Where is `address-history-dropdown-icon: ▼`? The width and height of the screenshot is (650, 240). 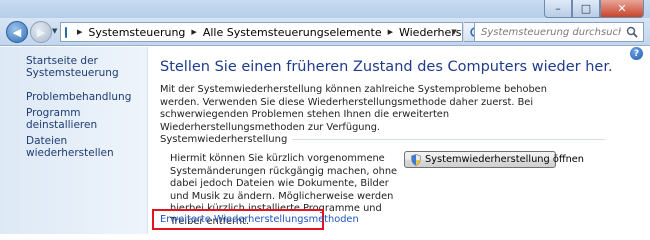
address-history-dropdown-icon: ▼ is located at coordinates (454, 32).